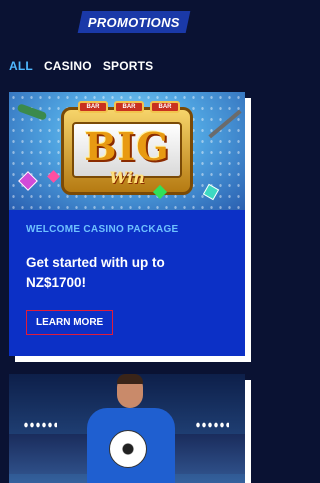 This screenshot has height=483, width=320. What do you see at coordinates (95, 272) in the screenshot?
I see `promo-headline: Get started with up to NZ$1700!` at bounding box center [95, 272].